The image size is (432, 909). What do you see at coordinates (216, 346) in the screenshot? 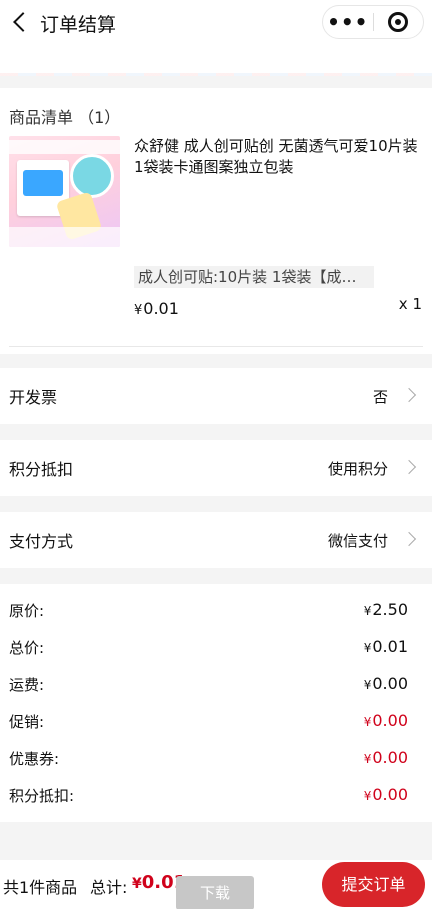
I see `divider` at bounding box center [216, 346].